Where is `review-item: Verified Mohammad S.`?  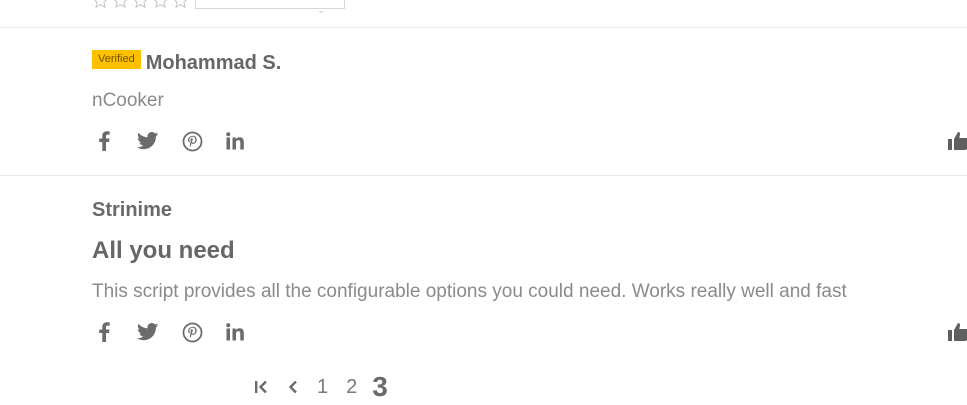
review-item: Verified Mohammad S. is located at coordinates (529, 62).